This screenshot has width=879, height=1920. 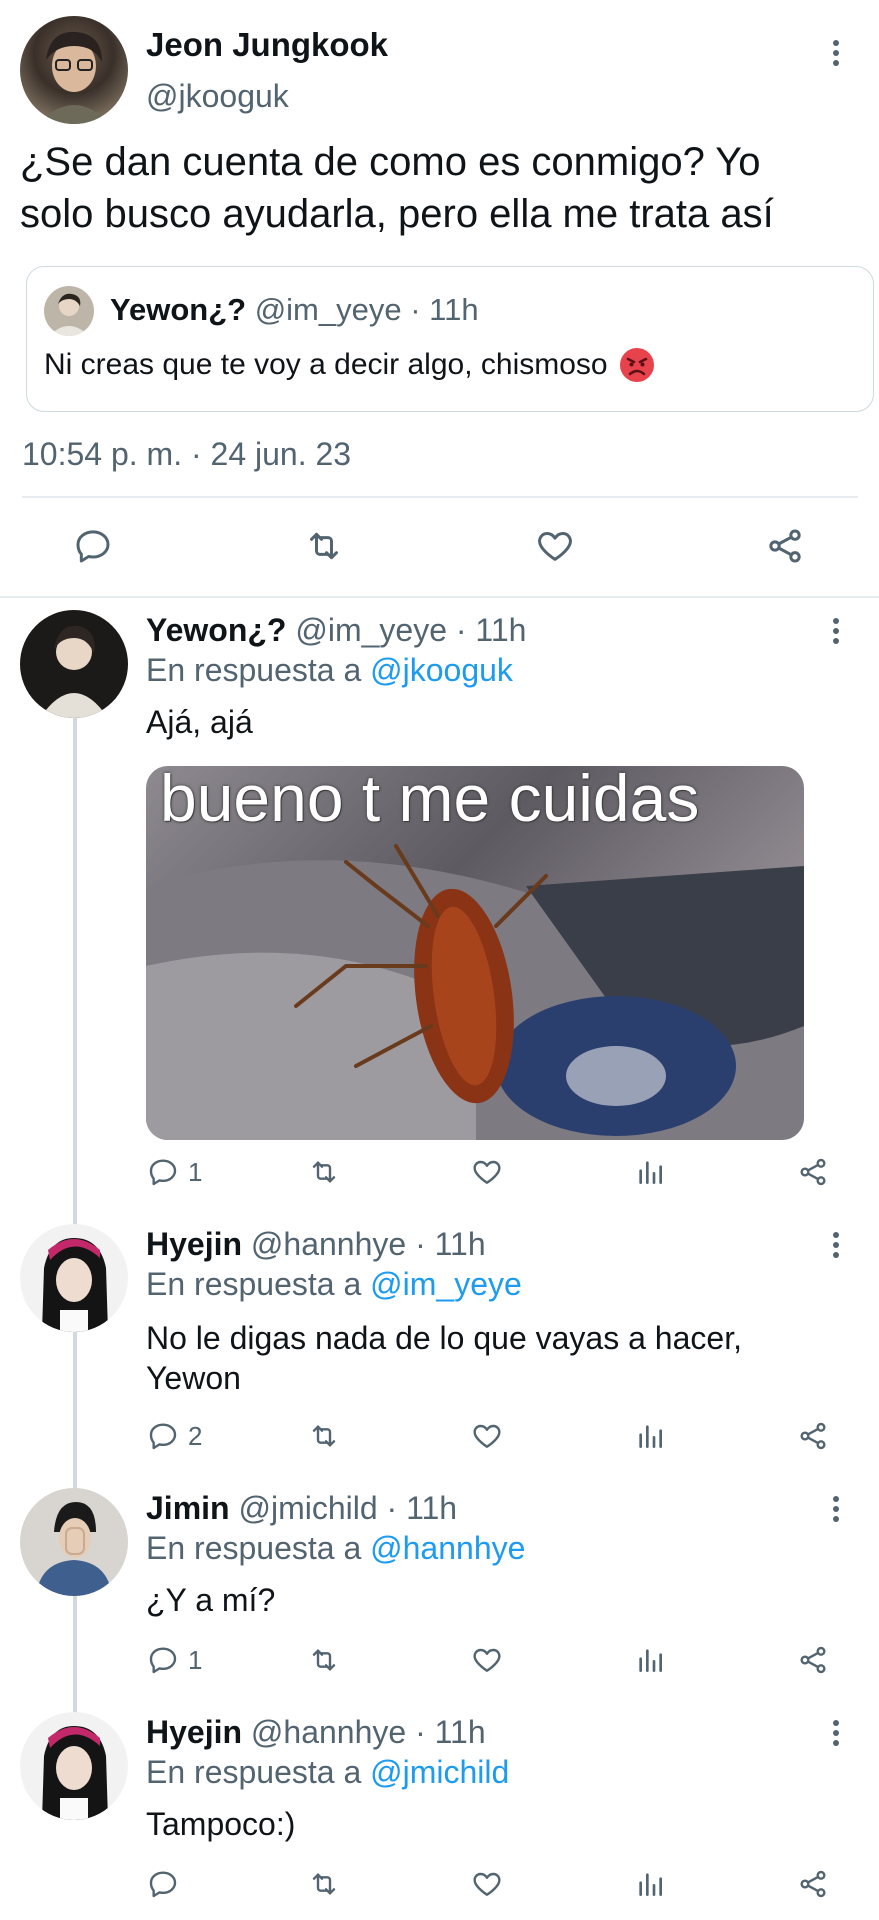 I want to click on reply-meta: @jmichild · 11h, so click(x=348, y=1508).